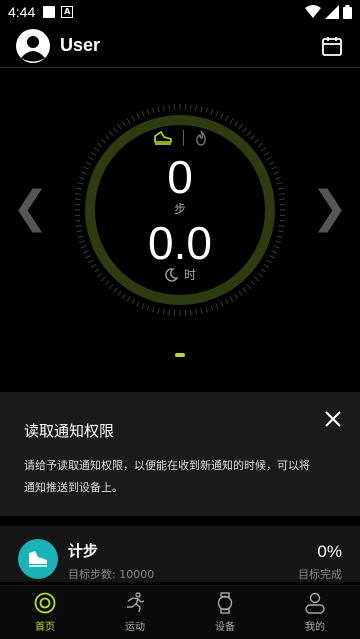 This screenshot has width=360, height=639. Describe the element at coordinates (183, 138) in the screenshot. I see `mode-divider` at that location.